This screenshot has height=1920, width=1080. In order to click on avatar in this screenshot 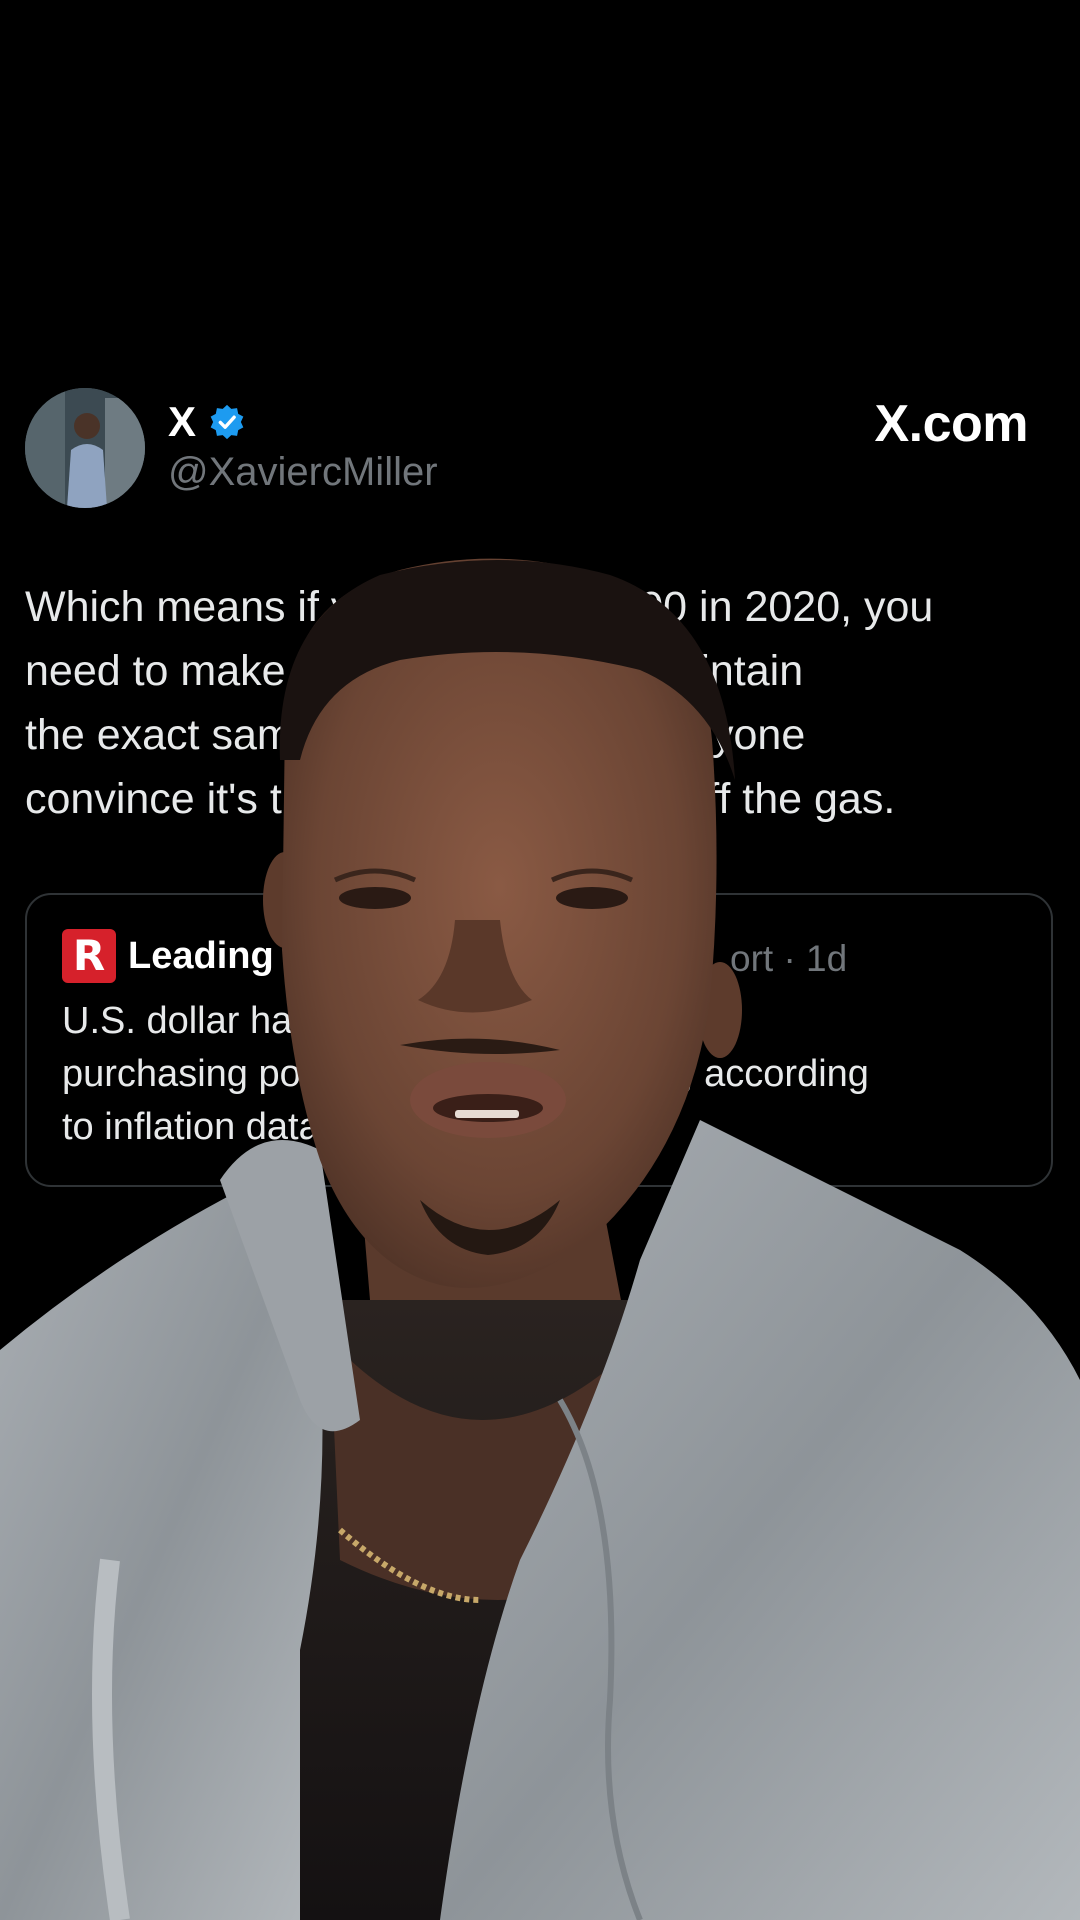, I will do `click(85, 448)`.